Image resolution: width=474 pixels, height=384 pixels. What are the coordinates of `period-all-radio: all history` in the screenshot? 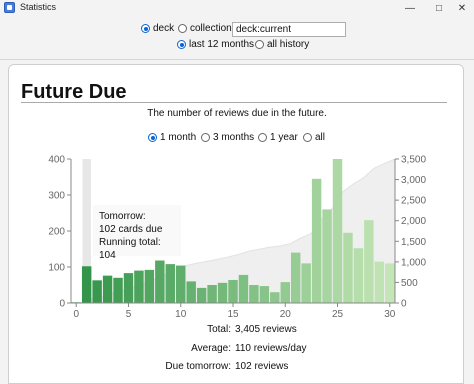 It's located at (282, 44).